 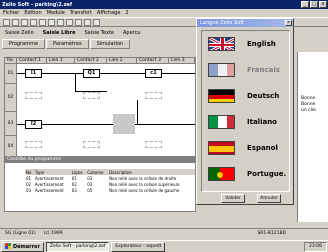 I want to click on uk-flag-icon, so click(x=221, y=44).